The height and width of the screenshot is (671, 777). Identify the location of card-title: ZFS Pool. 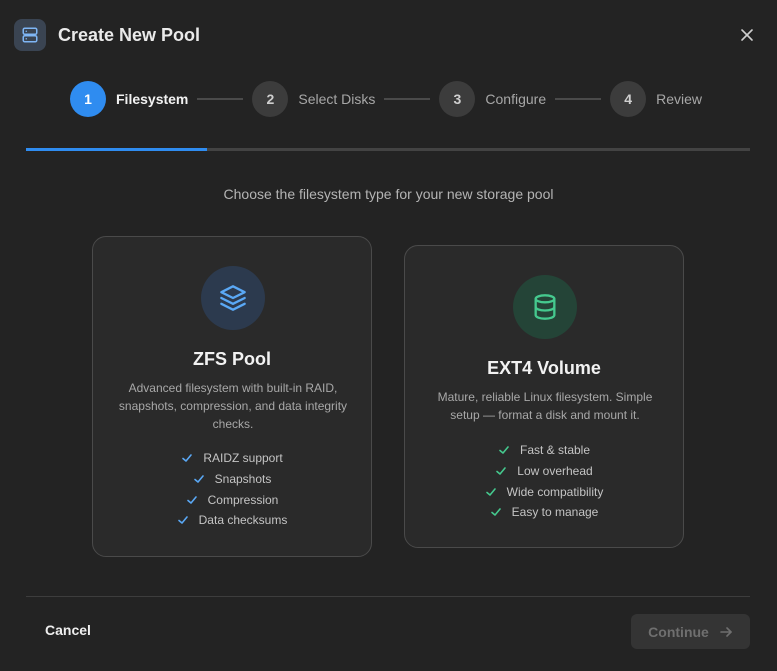
(232, 359).